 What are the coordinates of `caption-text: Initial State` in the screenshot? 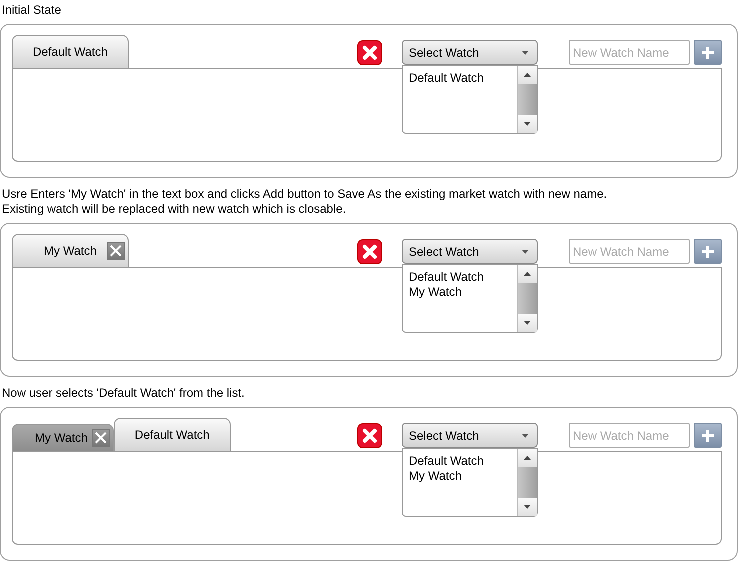 It's located at (32, 10).